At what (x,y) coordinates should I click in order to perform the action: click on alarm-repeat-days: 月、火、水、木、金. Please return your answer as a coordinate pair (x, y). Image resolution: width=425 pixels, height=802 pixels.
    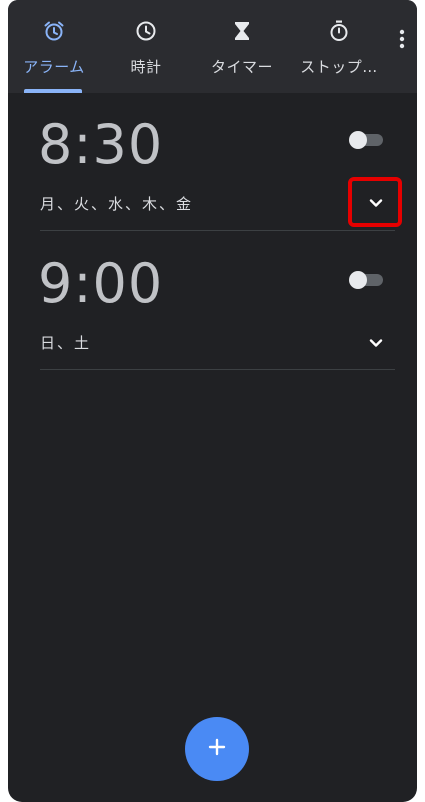
    Looking at the image, I should click on (117, 204).